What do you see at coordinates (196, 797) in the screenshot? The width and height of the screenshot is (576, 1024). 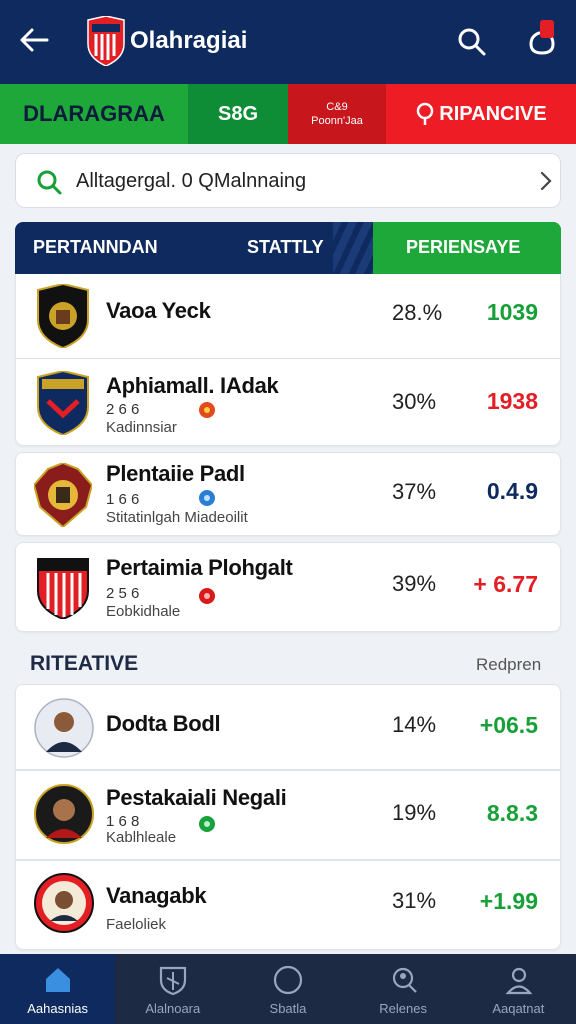 I see `player-name: Pestakaiali Negali` at bounding box center [196, 797].